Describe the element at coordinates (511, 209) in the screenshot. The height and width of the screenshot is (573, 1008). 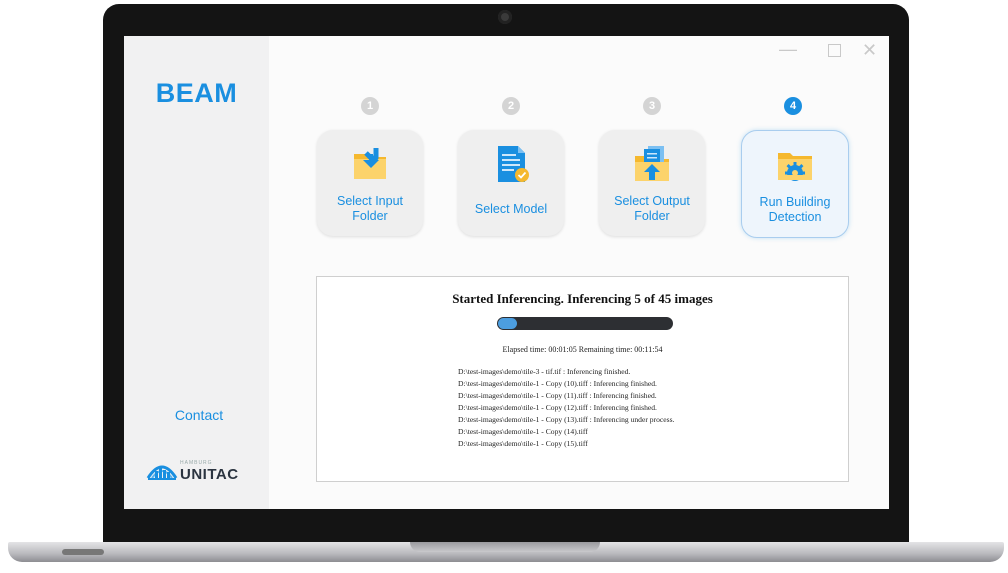
I see `select-model-label: Select Model` at that location.